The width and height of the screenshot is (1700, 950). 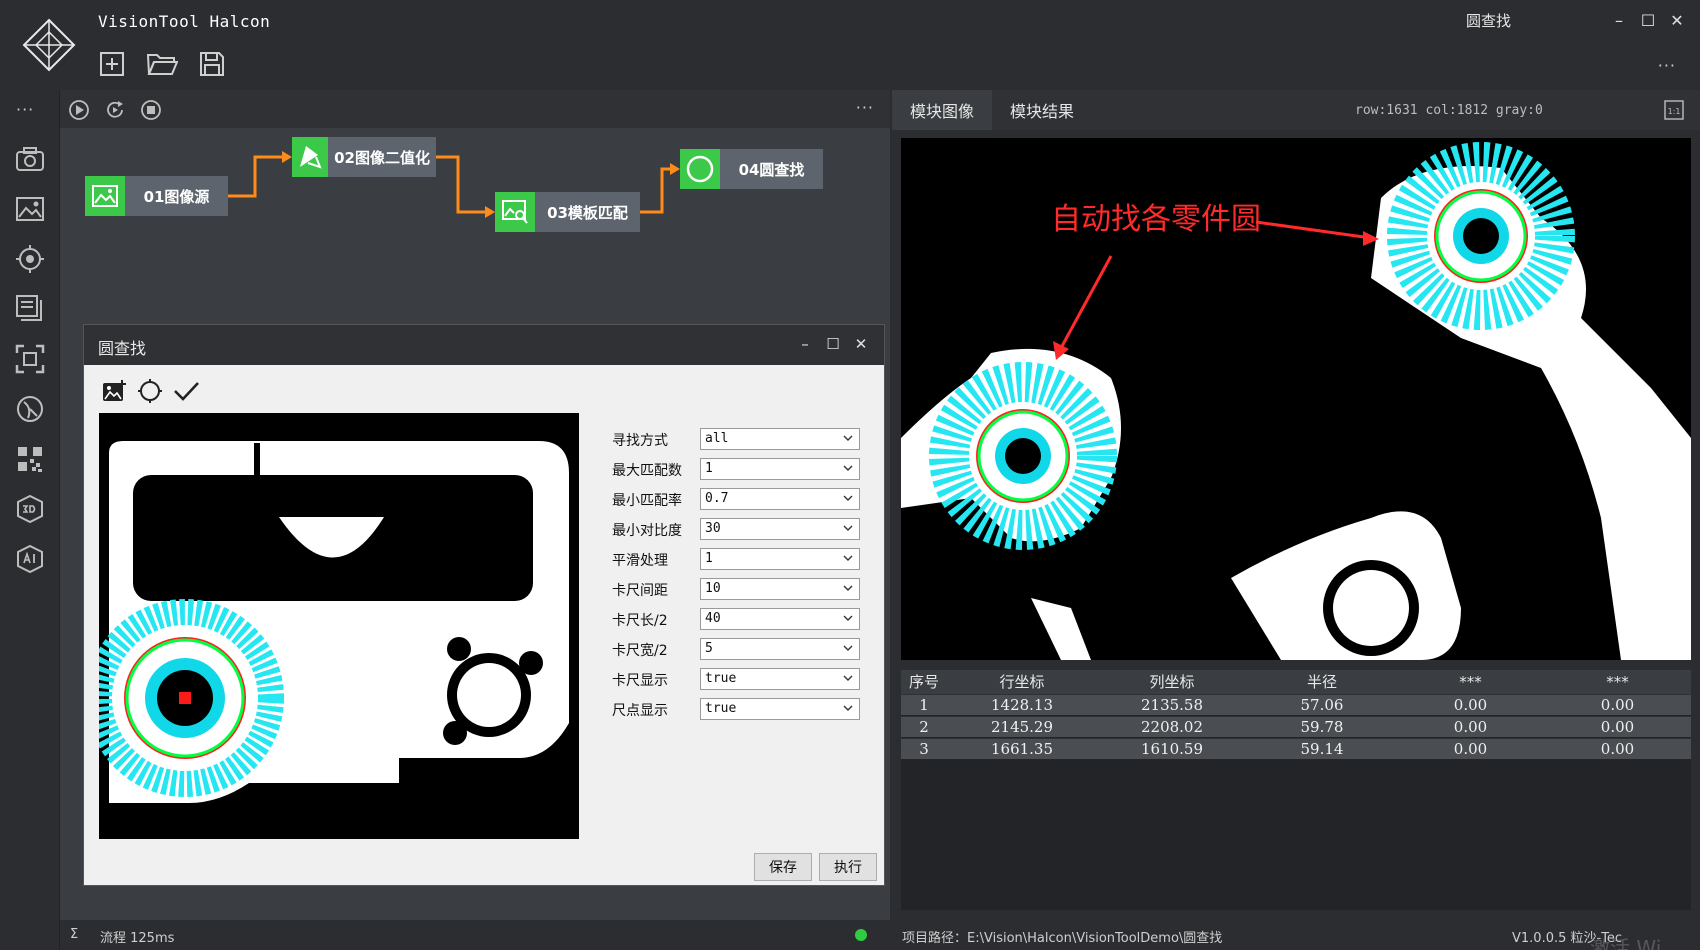 I want to click on cell-index: 2, so click(x=924, y=727).